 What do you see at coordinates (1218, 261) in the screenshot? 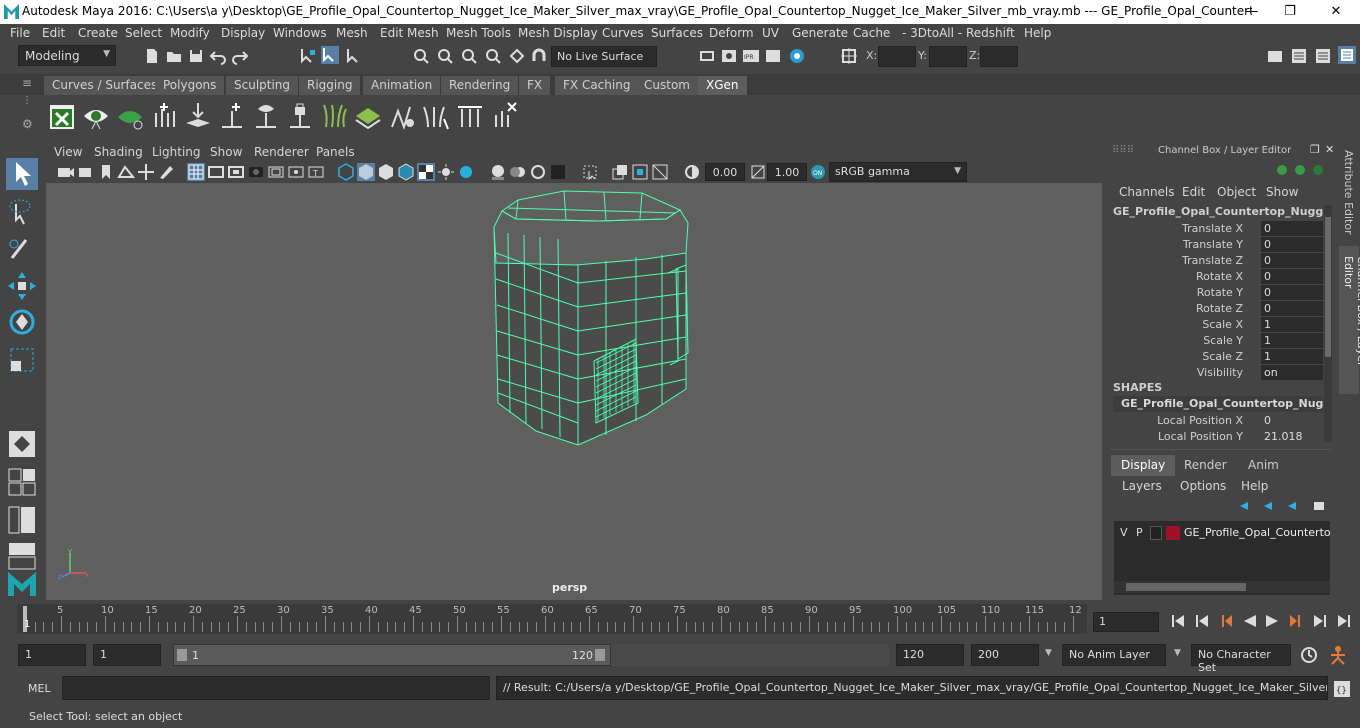
I see `attr-translate-z: Translate Z 0` at bounding box center [1218, 261].